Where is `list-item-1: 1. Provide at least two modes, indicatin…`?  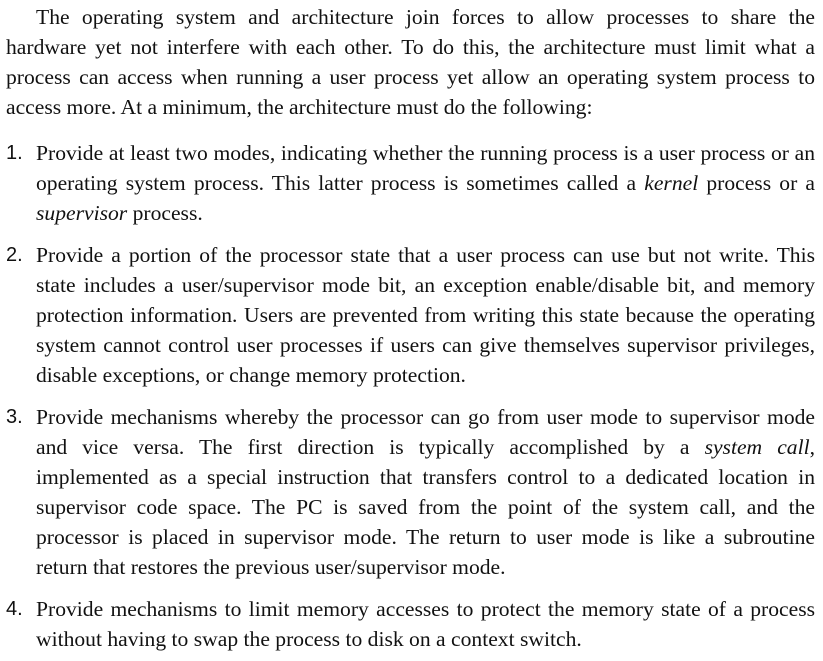
list-item-1: 1. Provide at least two modes, indicatin… is located at coordinates (410, 183).